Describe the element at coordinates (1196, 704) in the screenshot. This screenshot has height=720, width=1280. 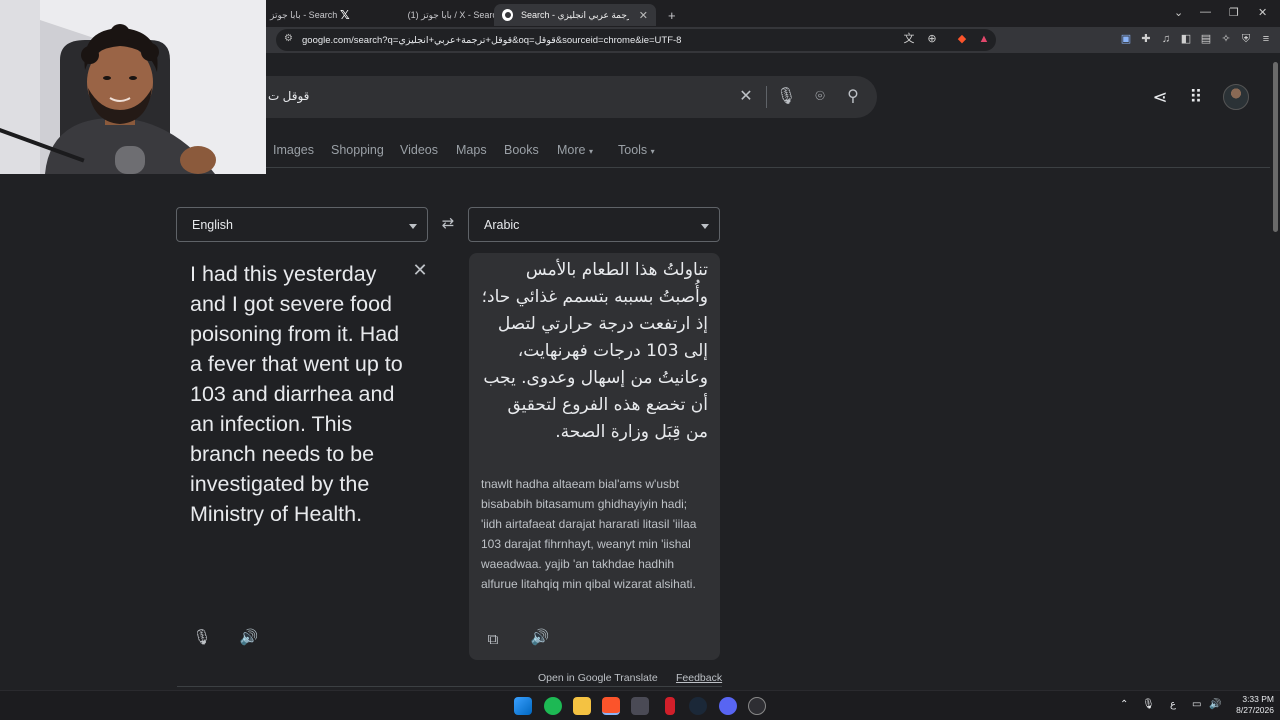
I see `monitor-icon: ▭` at that location.